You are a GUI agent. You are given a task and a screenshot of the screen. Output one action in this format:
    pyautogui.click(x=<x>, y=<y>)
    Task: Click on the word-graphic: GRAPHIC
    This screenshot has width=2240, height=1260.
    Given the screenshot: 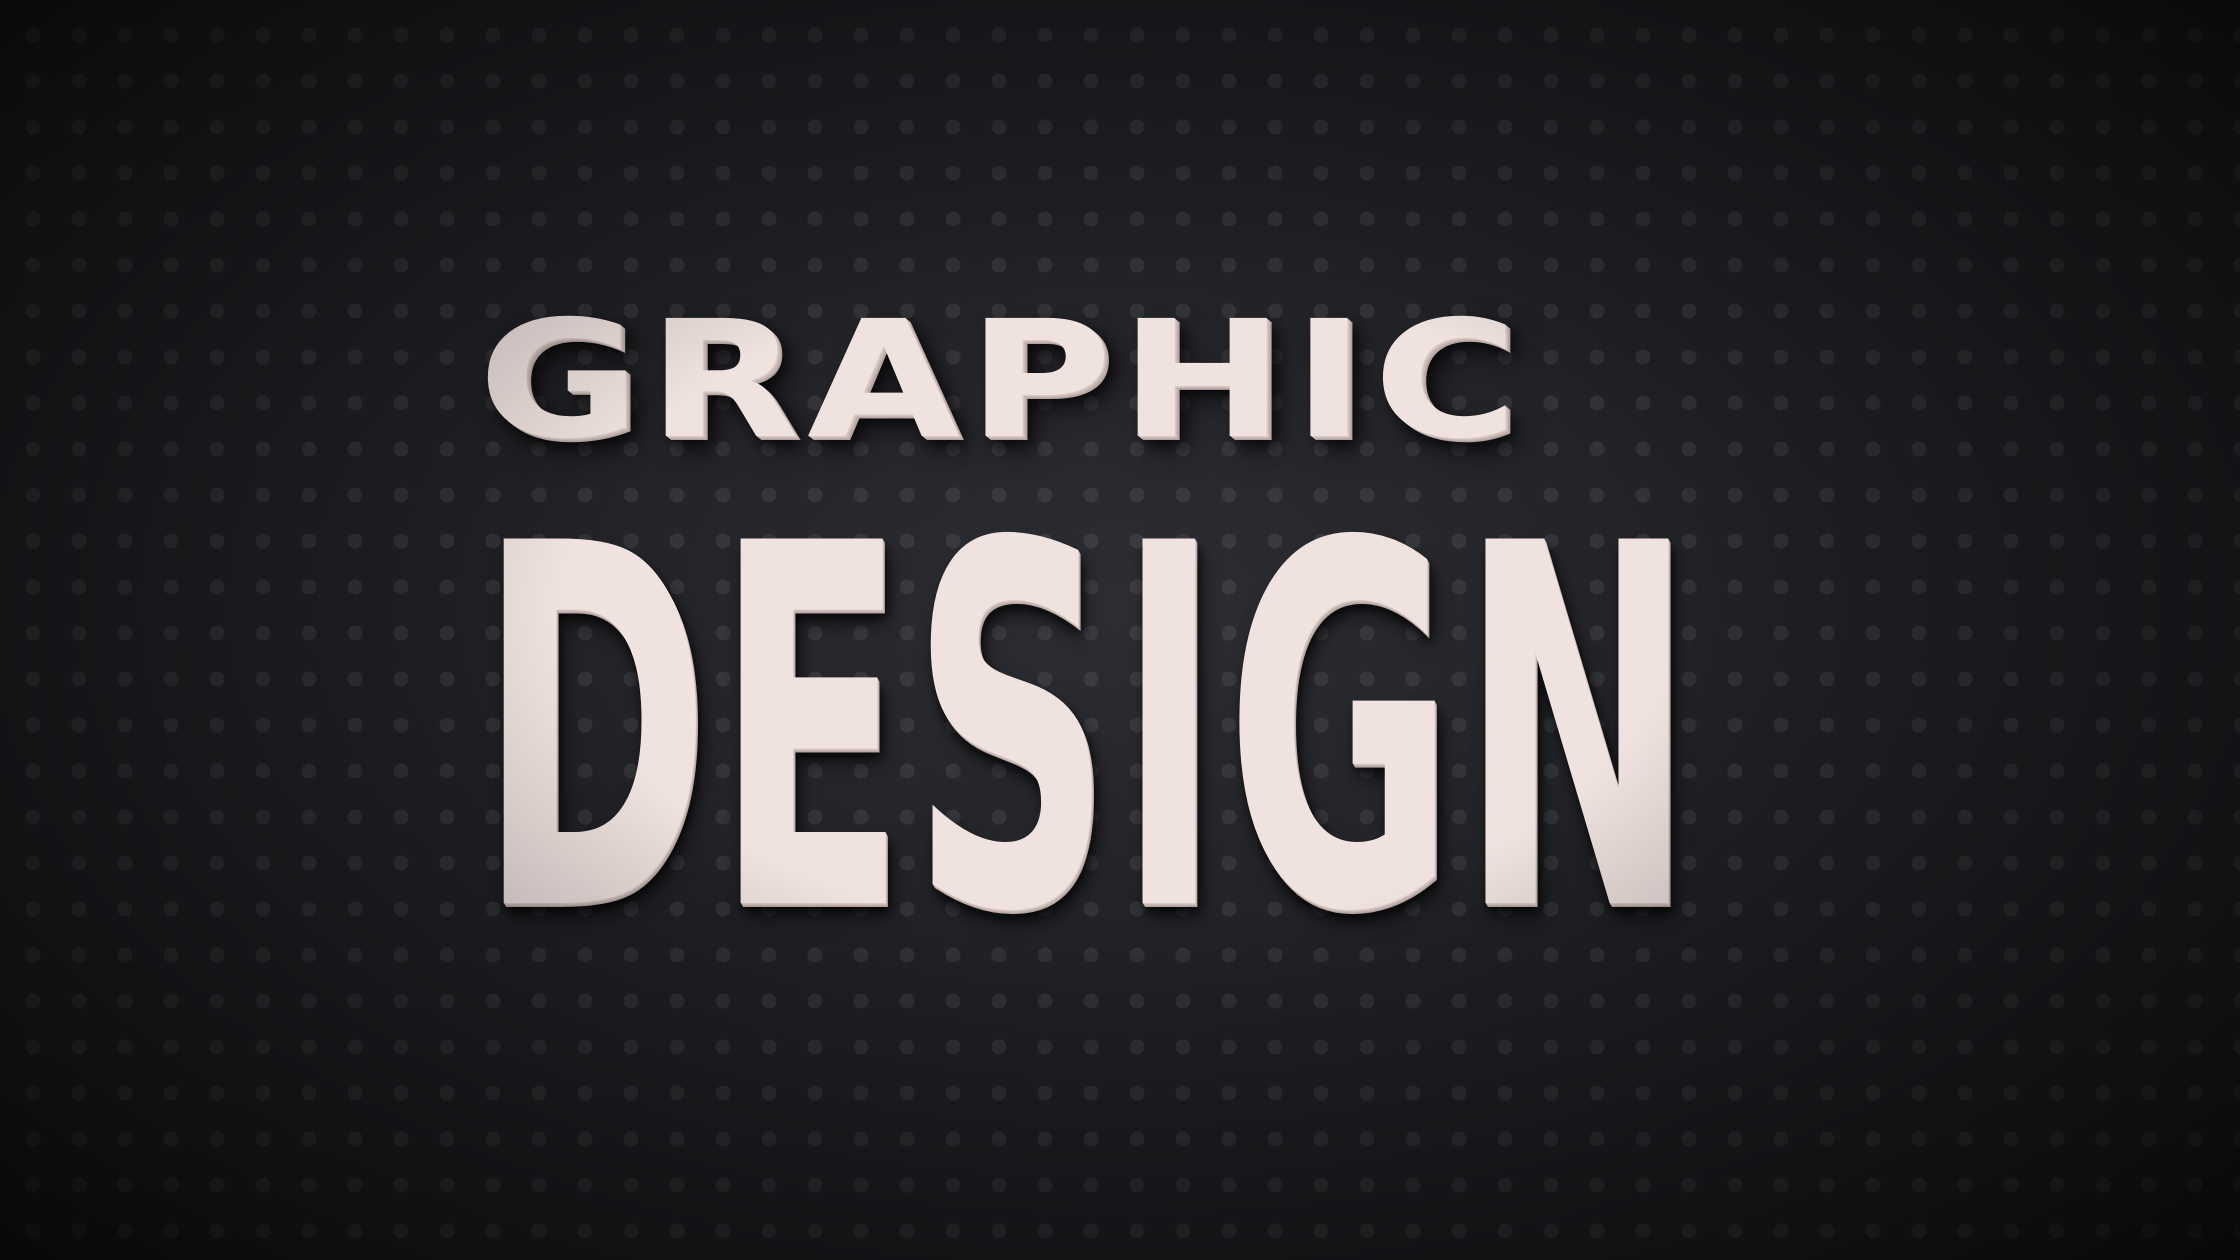 What is the action you would take?
    pyautogui.click(x=1002, y=381)
    